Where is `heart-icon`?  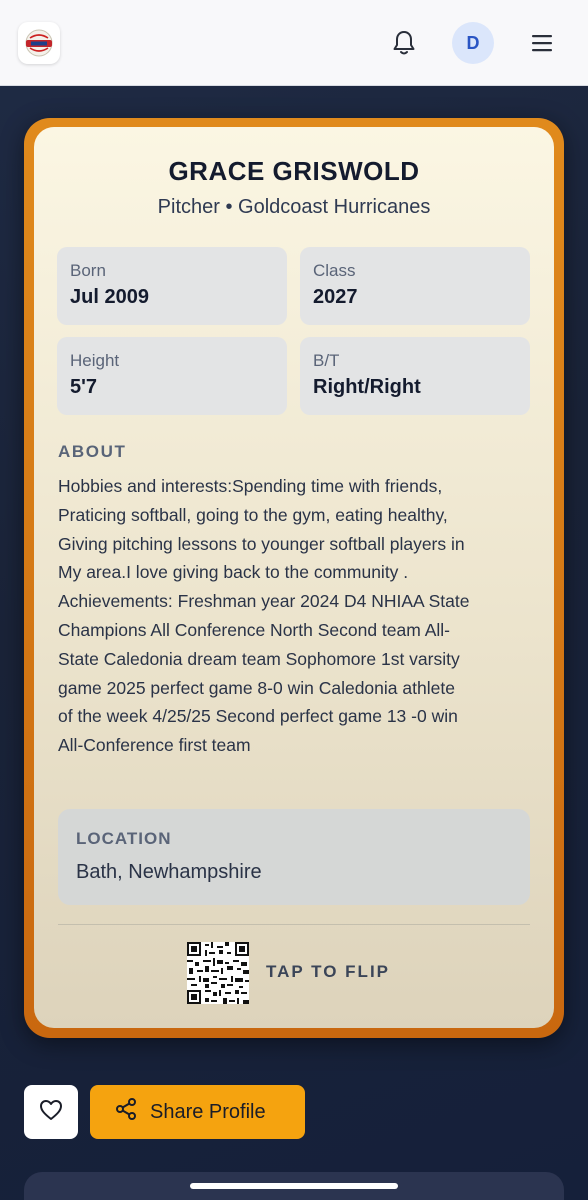 heart-icon is located at coordinates (51, 1112).